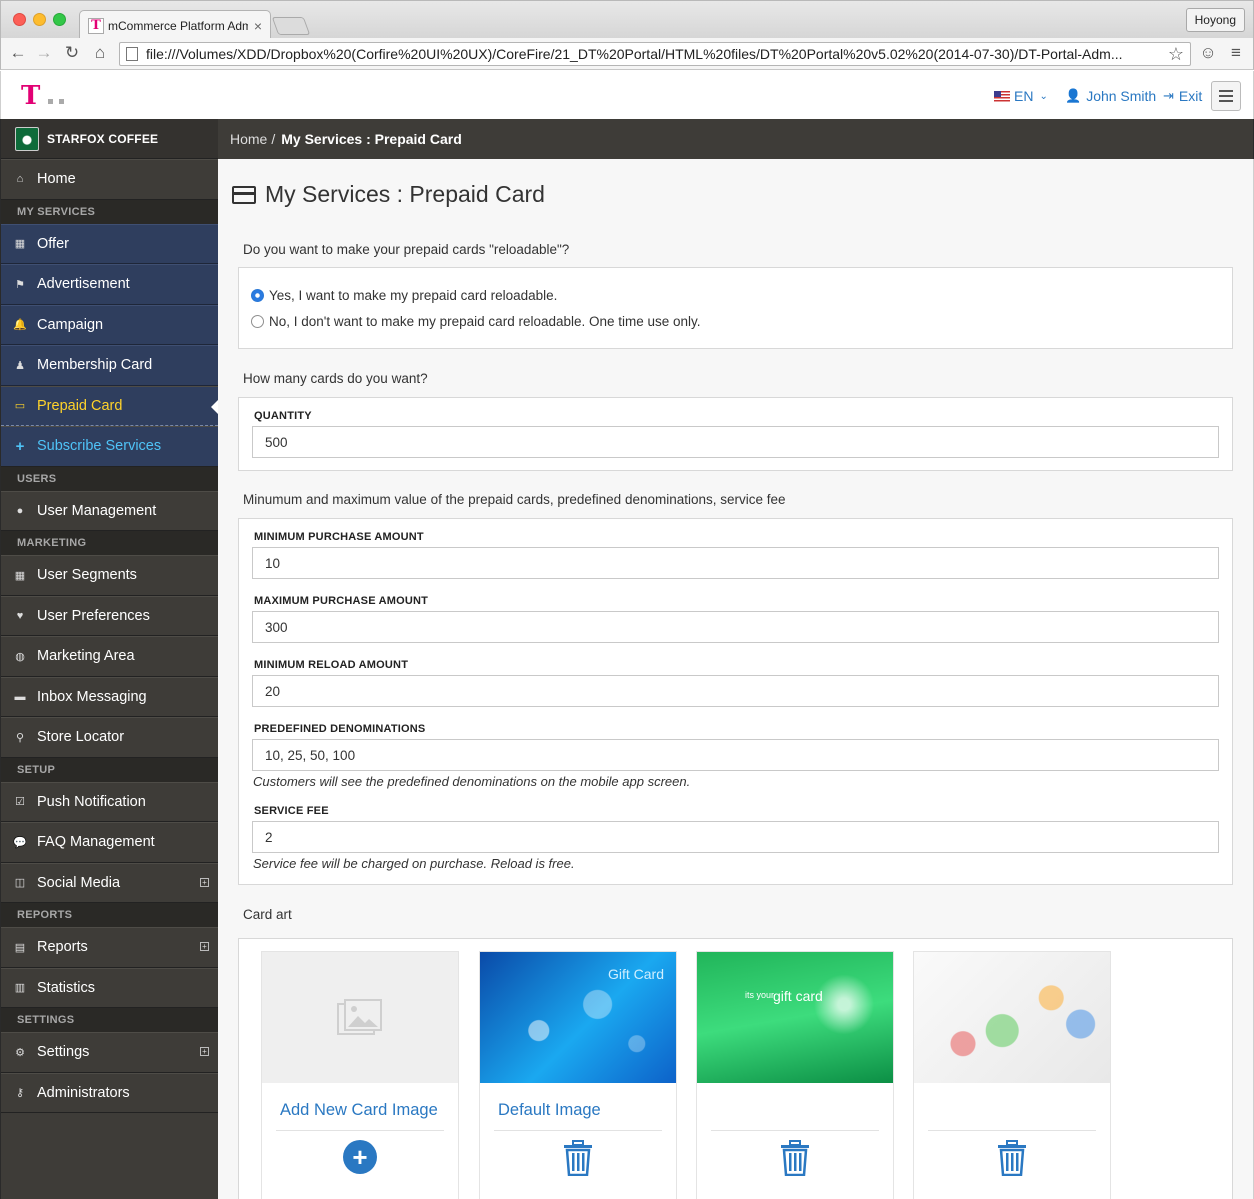 This screenshot has width=1254, height=1199. Describe the element at coordinates (109, 696) in the screenshot. I see `sidebar-item-inbox-messaging: ▬ Inbox Messaging` at that location.